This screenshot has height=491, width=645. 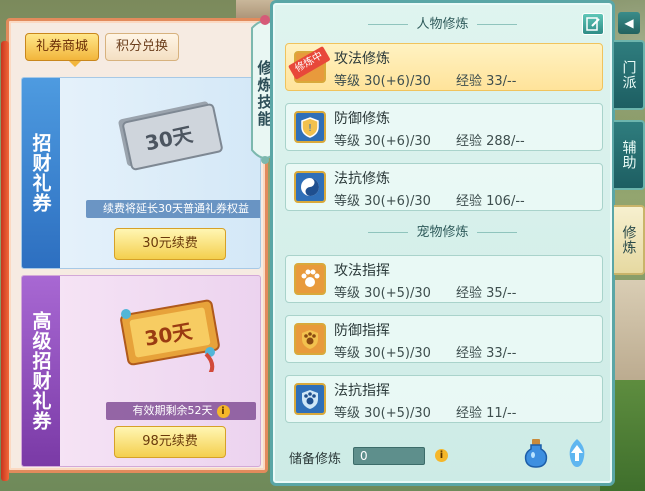 What do you see at coordinates (310, 339) in the screenshot?
I see `paw-defense-icon` at bounding box center [310, 339].